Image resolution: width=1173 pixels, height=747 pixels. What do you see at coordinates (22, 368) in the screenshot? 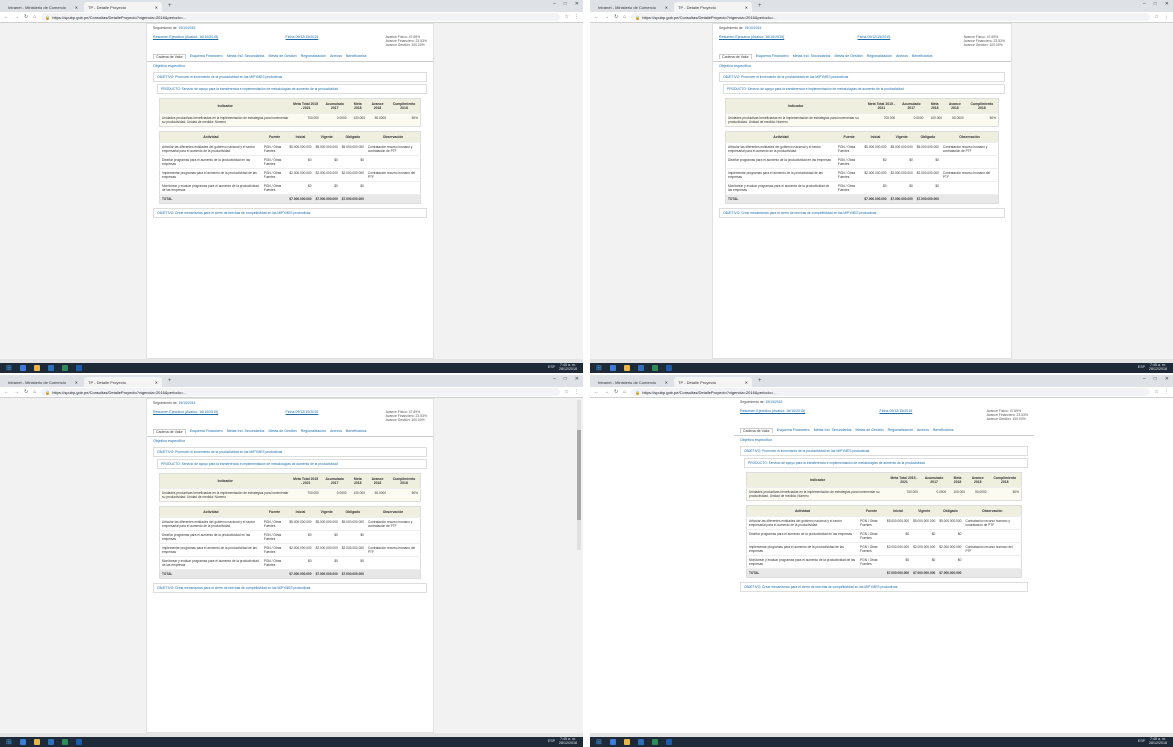
I see `search-icon` at bounding box center [22, 368].